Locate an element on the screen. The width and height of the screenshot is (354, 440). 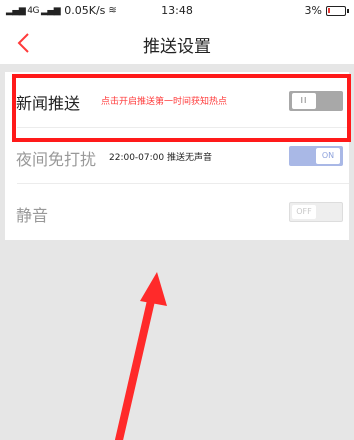
nav-bar: 推送设置 is located at coordinates (177, 43).